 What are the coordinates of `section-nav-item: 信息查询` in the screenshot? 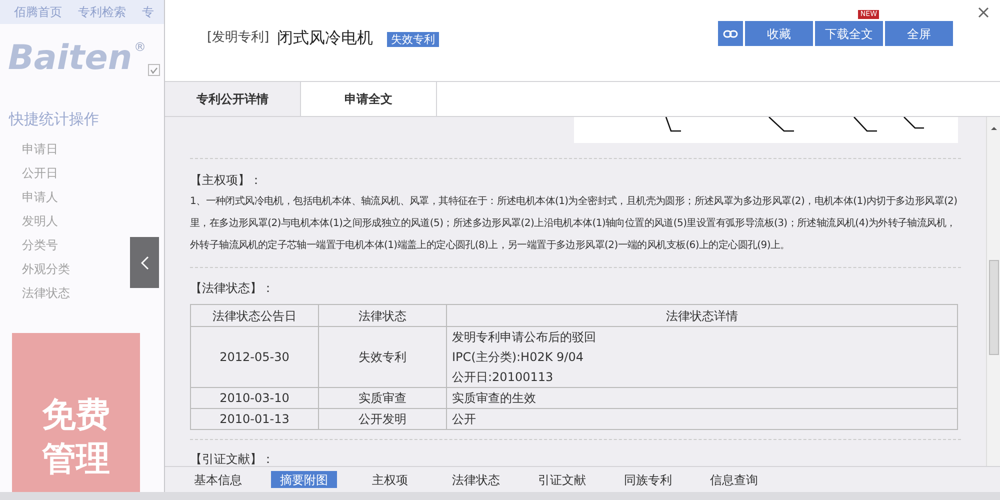 It's located at (734, 479).